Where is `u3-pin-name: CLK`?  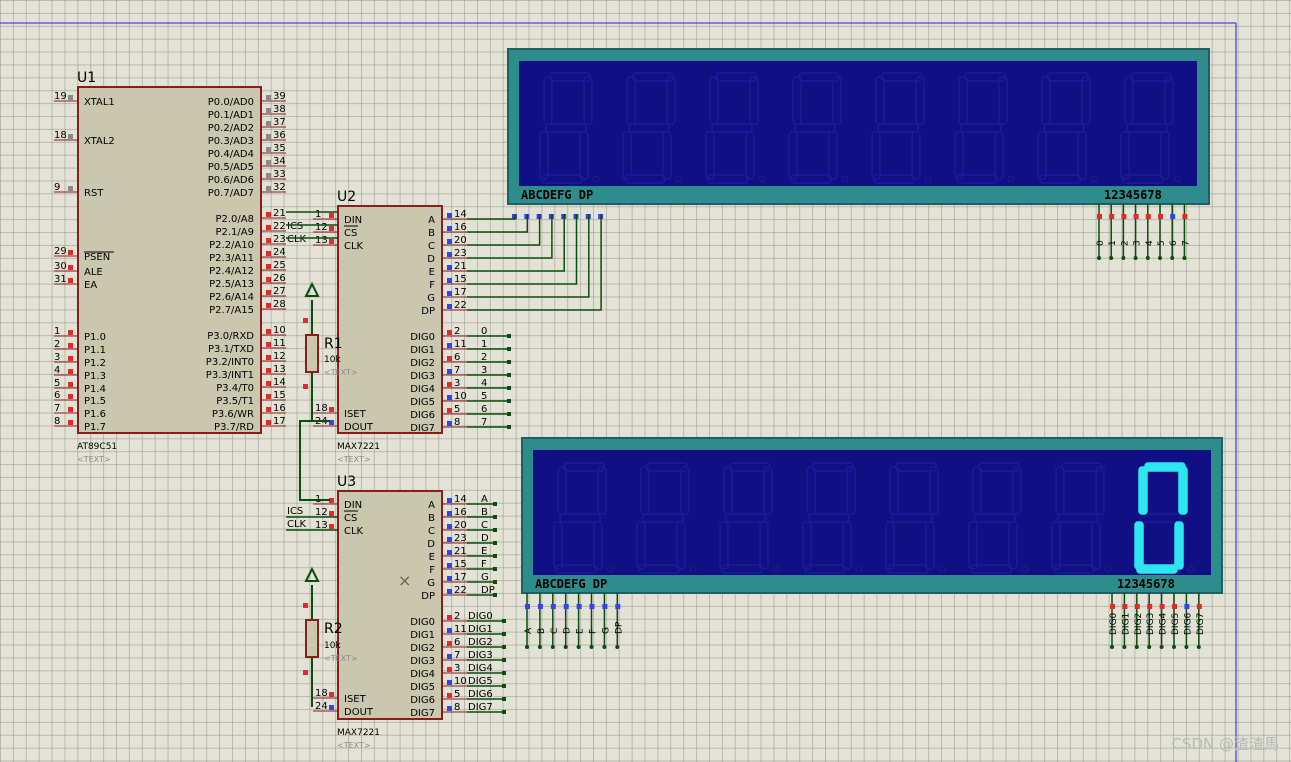
u3-pin-name: CLK is located at coordinates (354, 531).